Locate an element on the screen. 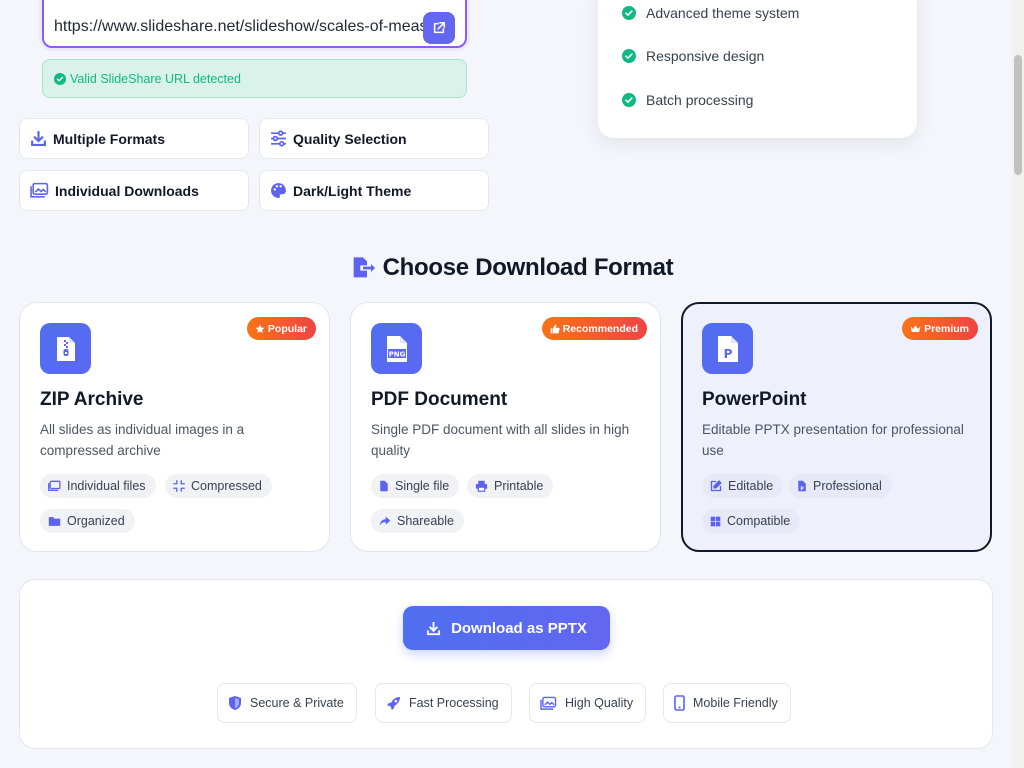  folder-icon is located at coordinates (54, 521).